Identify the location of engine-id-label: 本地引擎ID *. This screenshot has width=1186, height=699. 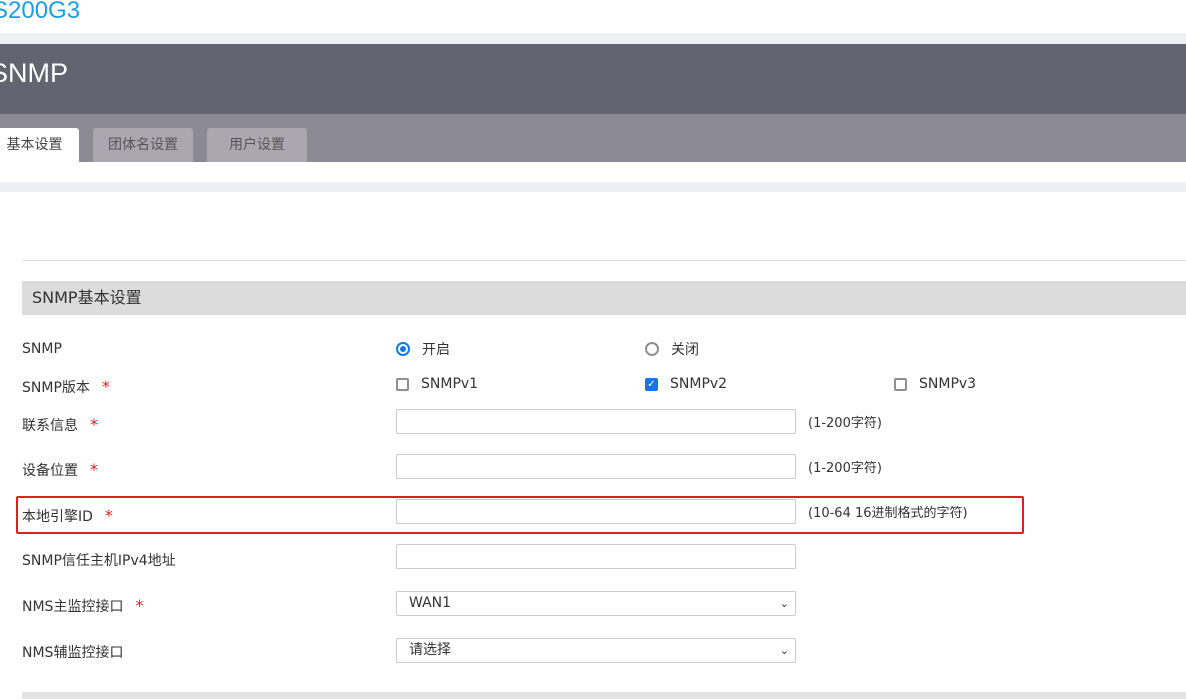
(67, 516).